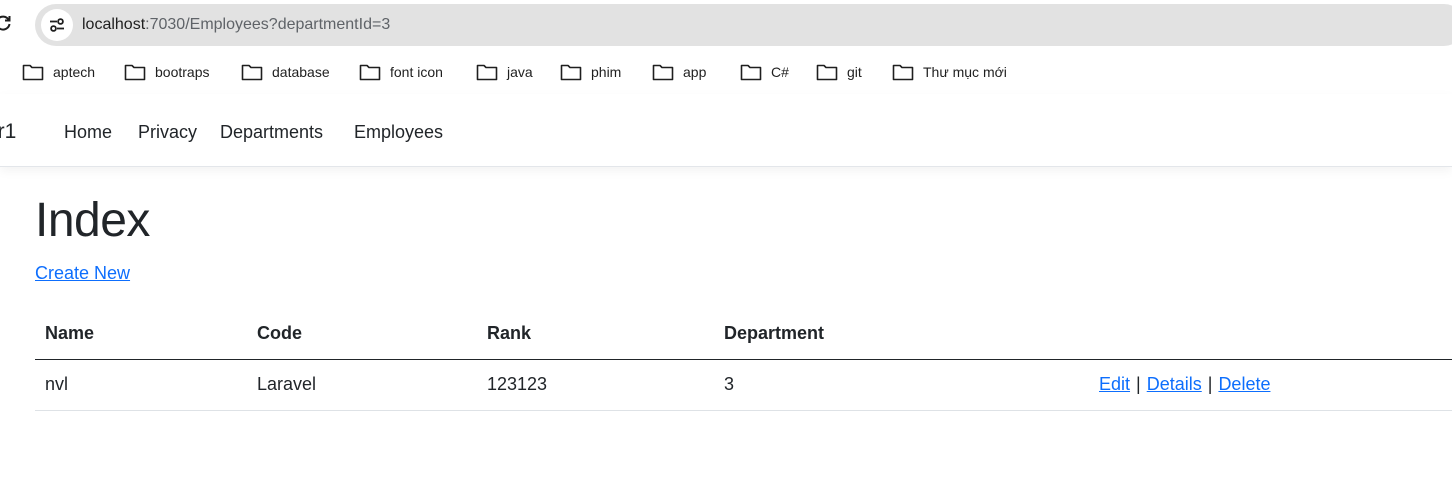 The height and width of the screenshot is (492, 1452). I want to click on table-row: nvl Laravel 123123 3 Edit | Details | Delete, so click(743, 385).